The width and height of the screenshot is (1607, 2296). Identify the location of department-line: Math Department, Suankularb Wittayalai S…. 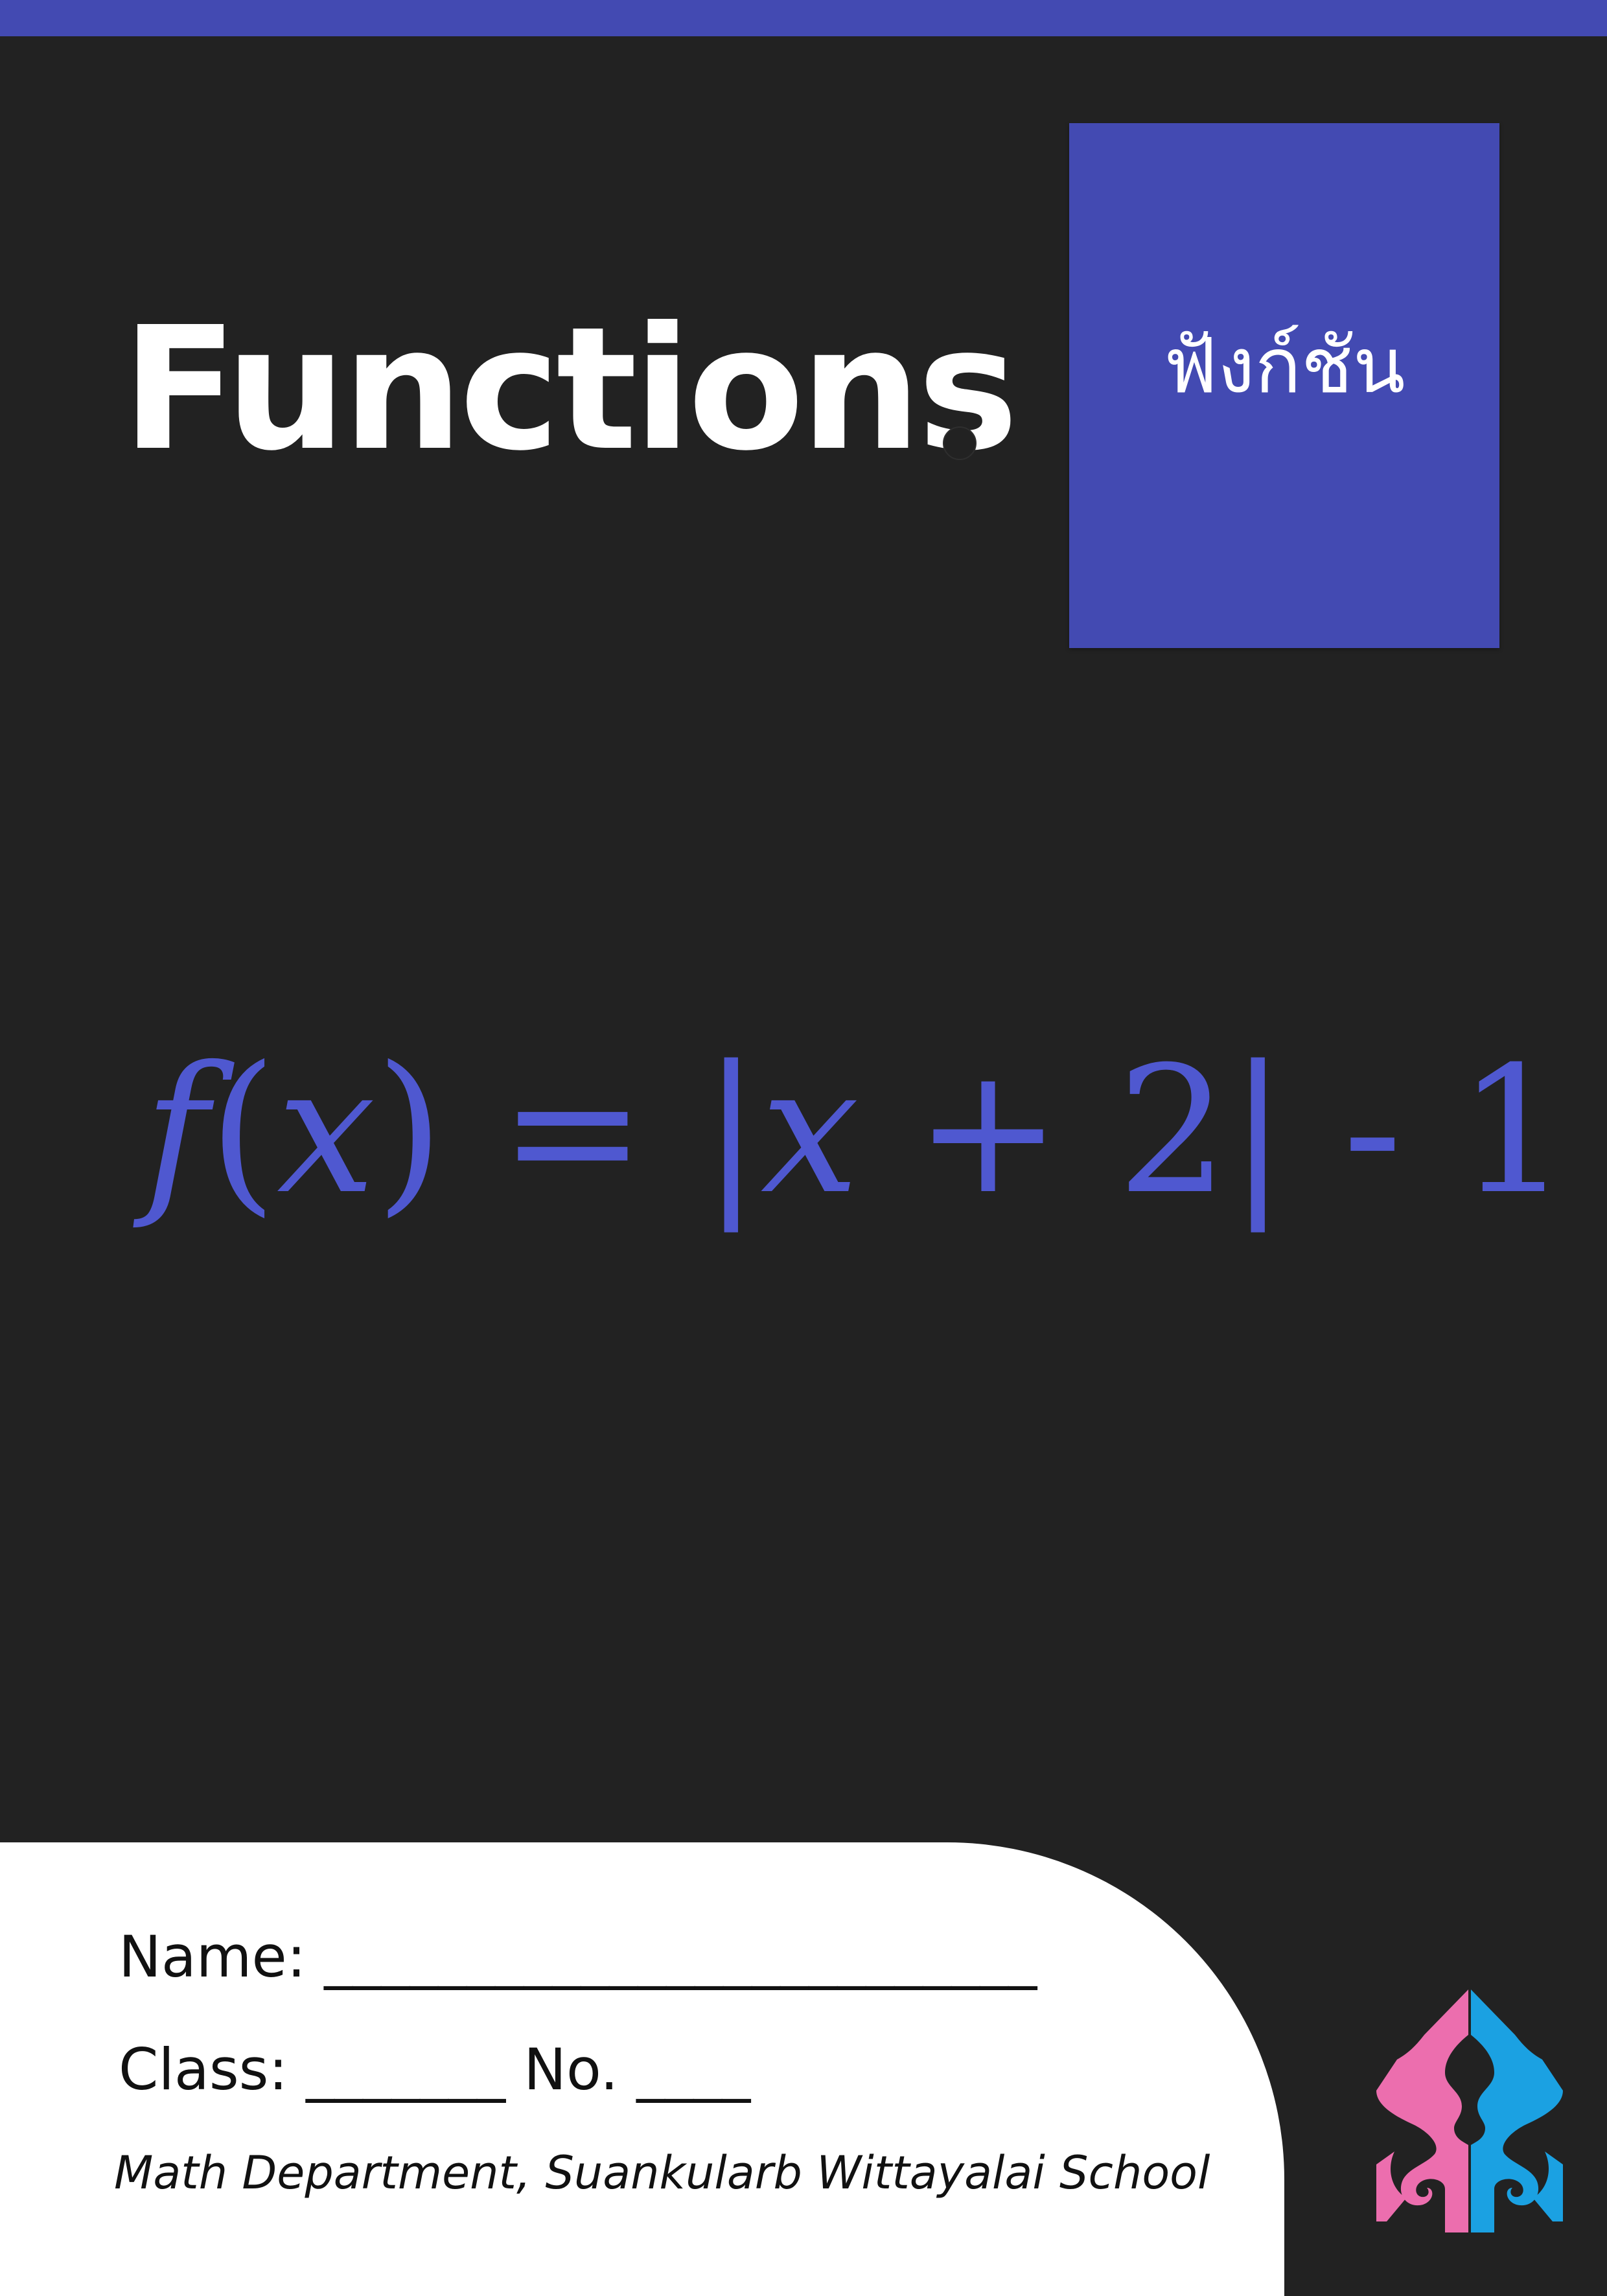
(662, 2172).